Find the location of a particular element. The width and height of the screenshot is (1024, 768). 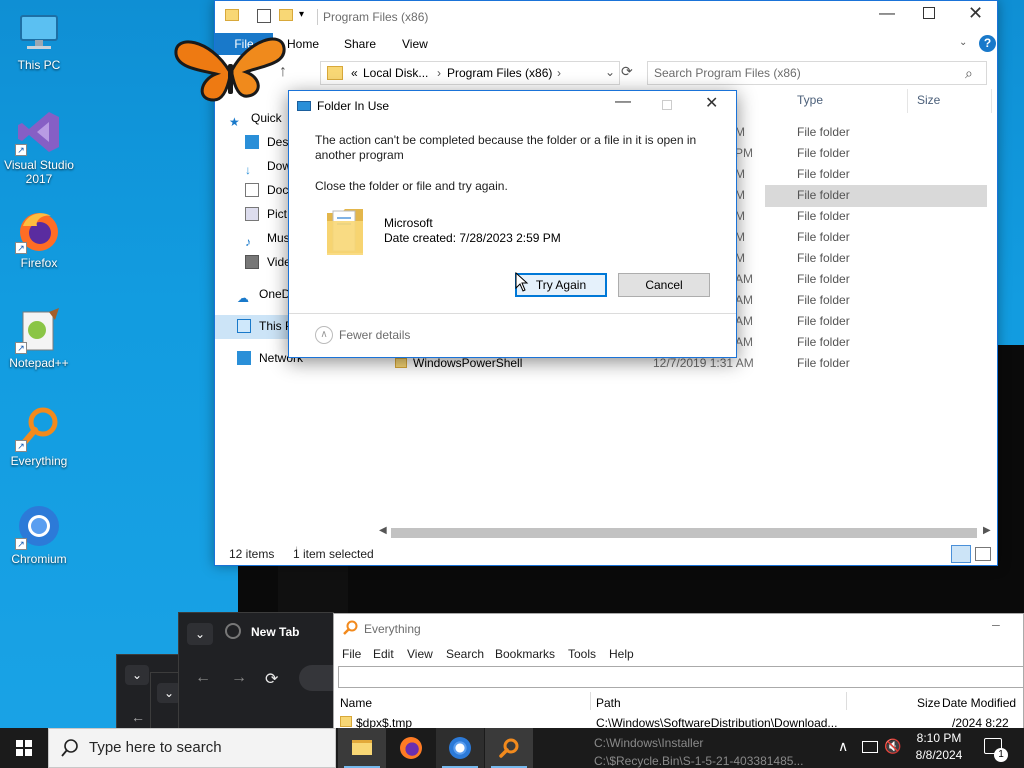

horizontal-scrollbar: ◀ ▶ is located at coordinates (685, 533).